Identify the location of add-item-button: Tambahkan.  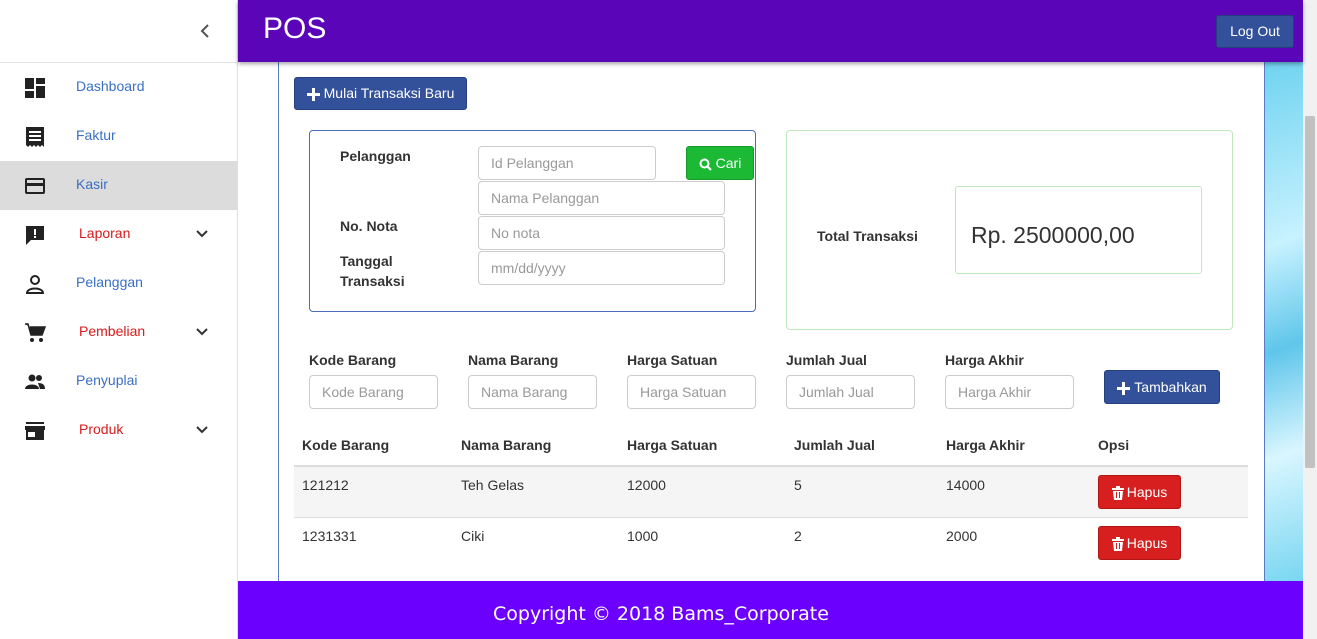
(1162, 387).